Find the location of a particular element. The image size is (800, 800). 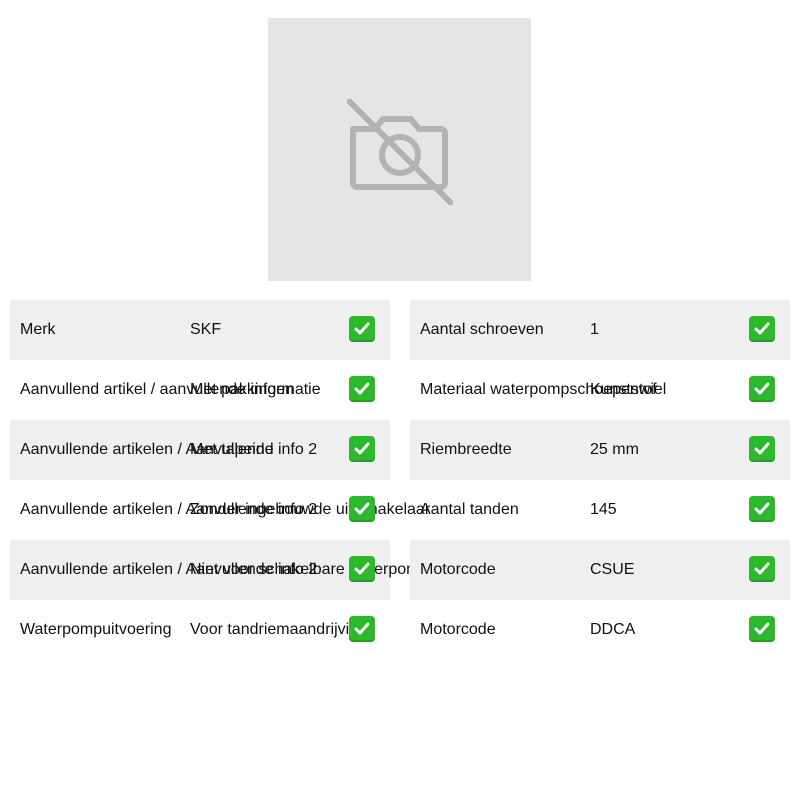

product-image-placeholder is located at coordinates (399, 149).